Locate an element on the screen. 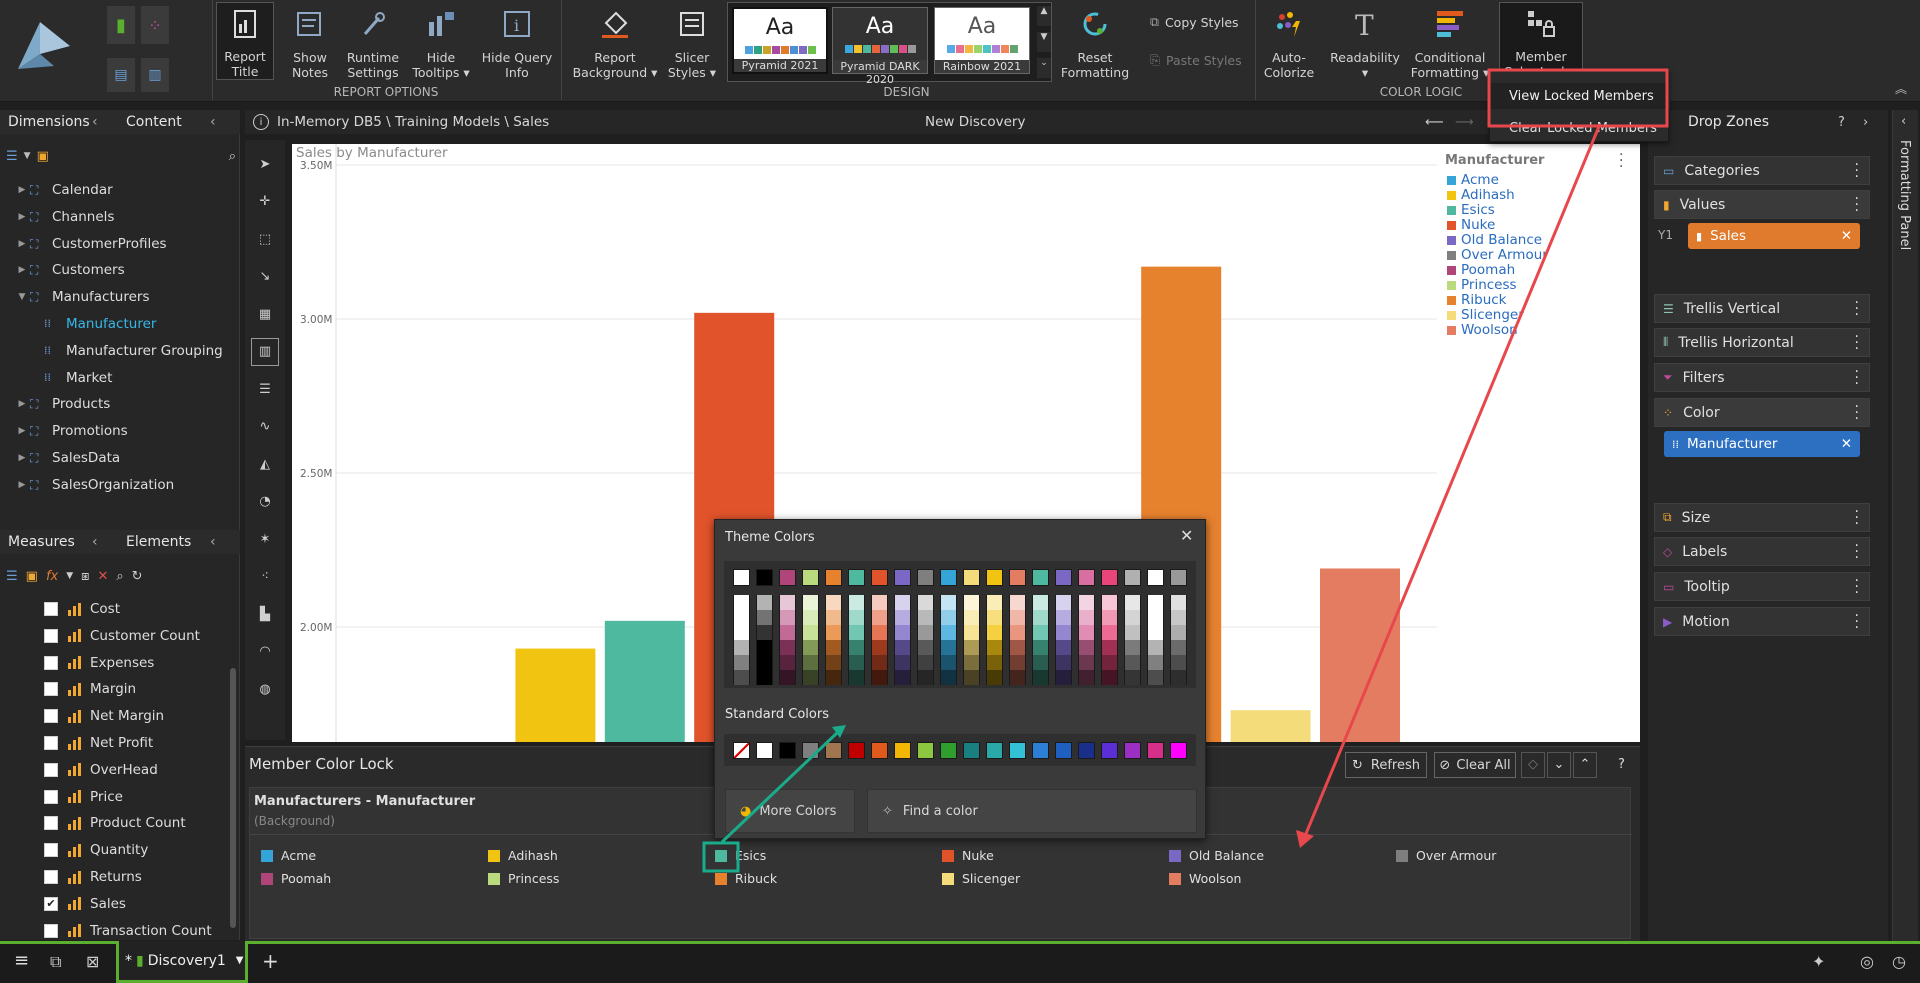 Image resolution: width=1920 pixels, height=983 pixels. measure-item: Cost is located at coordinates (82, 609).